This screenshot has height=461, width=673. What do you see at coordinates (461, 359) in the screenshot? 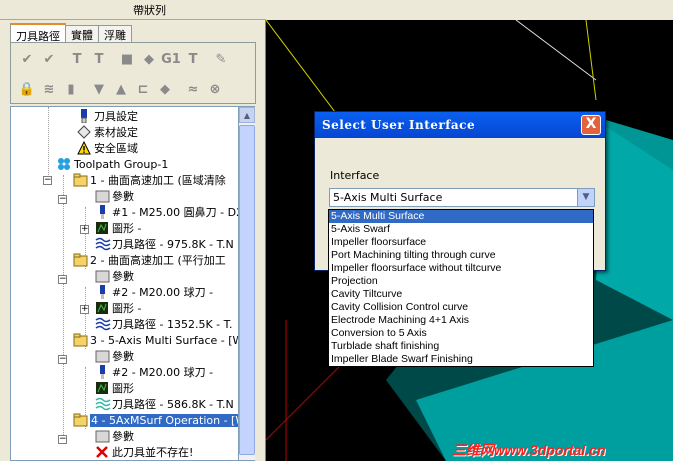
I see `dropdown-option: Impeller Blade Swarf Finishing` at bounding box center [461, 359].